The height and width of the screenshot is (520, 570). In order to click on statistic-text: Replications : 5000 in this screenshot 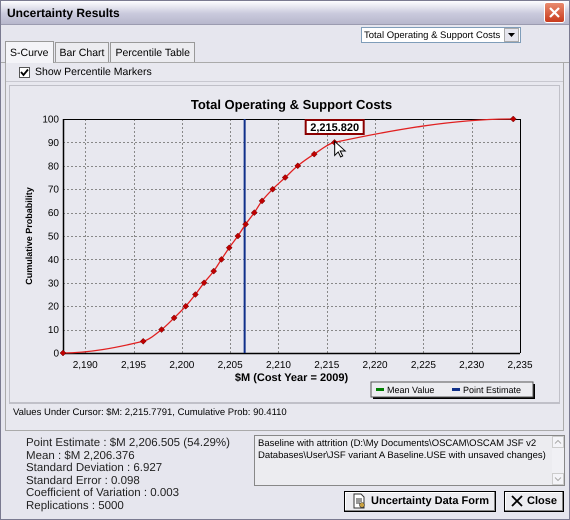, I will do `click(75, 506)`.